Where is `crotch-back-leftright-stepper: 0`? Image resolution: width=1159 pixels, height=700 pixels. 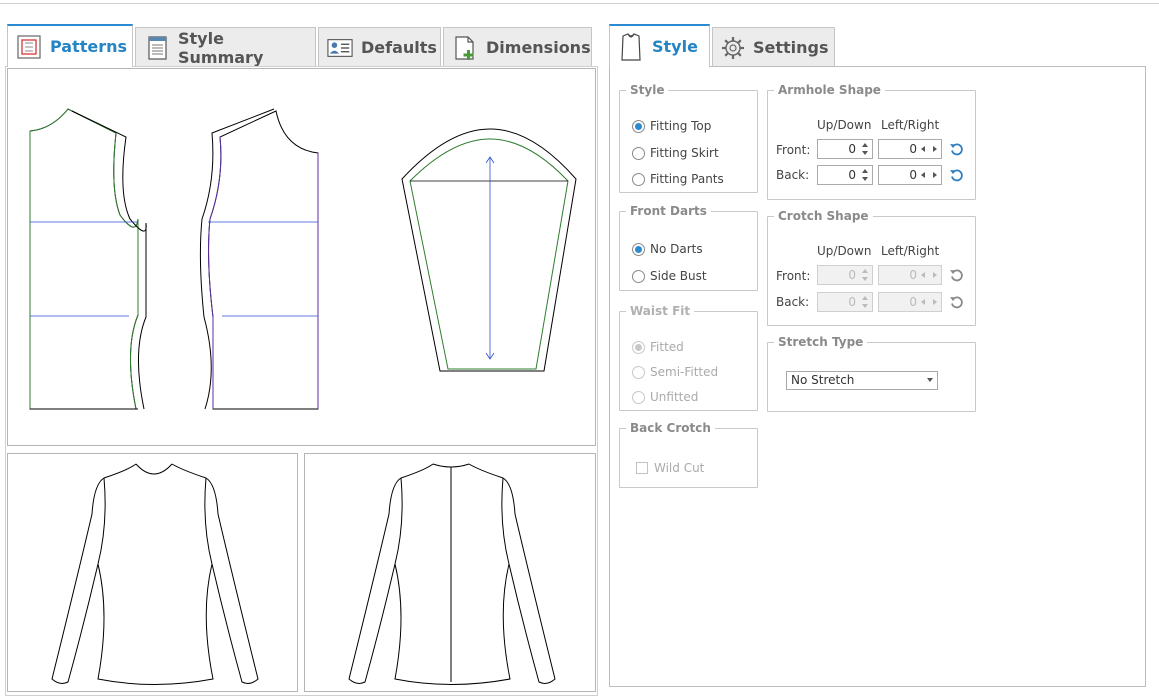
crotch-back-leftright-stepper: 0 is located at coordinates (910, 302).